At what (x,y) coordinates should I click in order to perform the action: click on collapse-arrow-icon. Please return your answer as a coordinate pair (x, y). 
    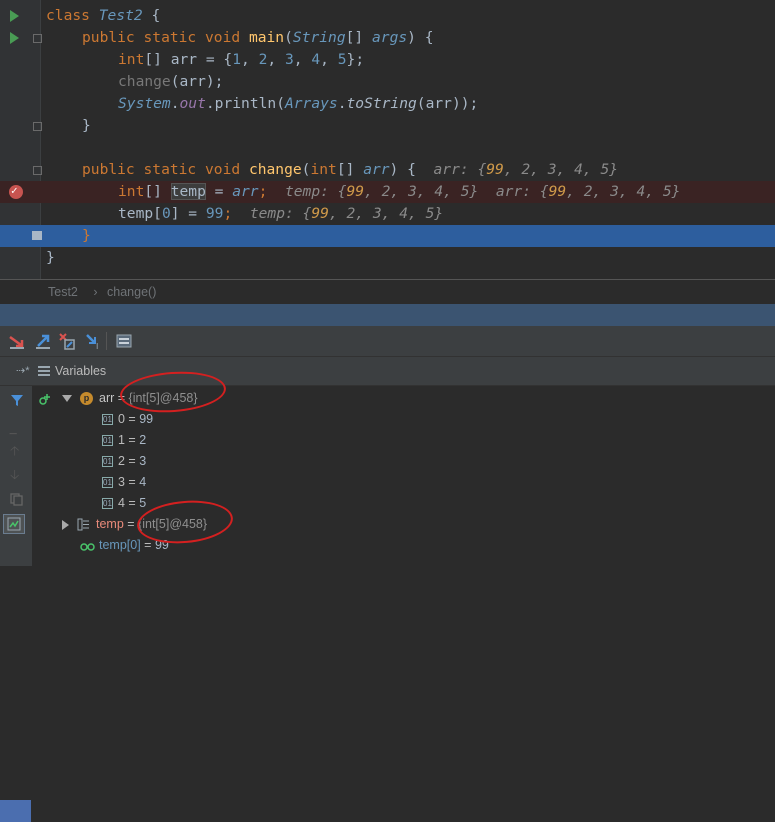
    Looking at the image, I should click on (65, 524).